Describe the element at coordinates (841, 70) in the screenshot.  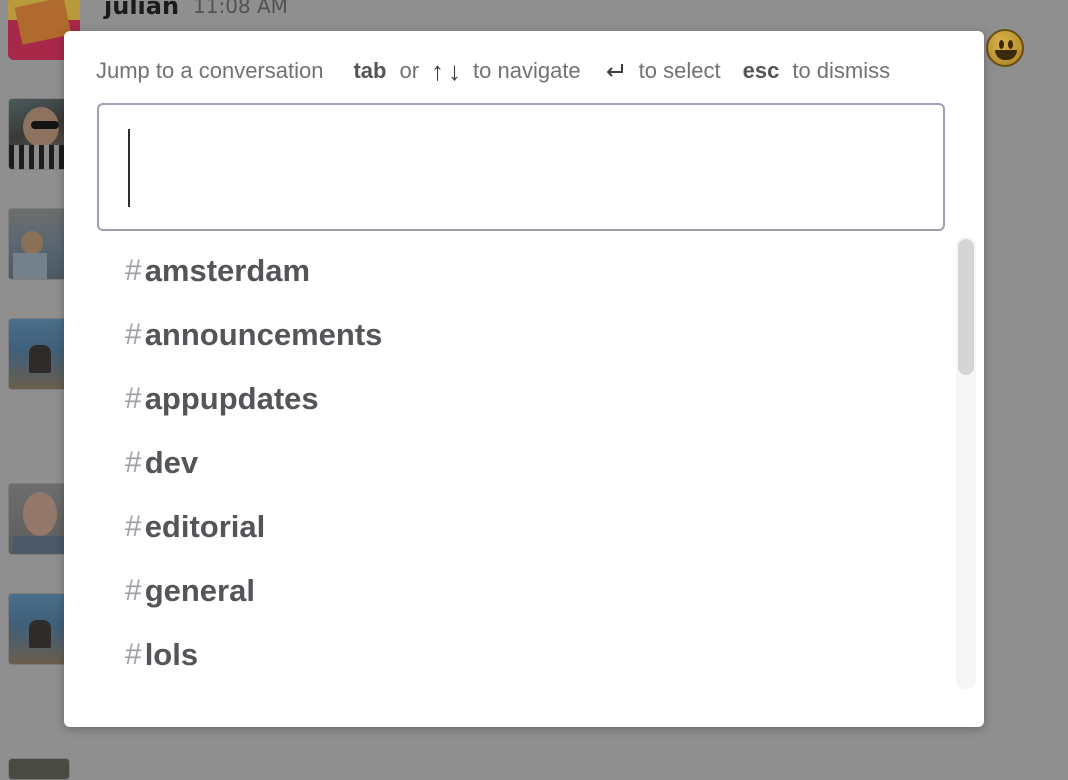
I see `hint-dismiss: to dismiss` at that location.